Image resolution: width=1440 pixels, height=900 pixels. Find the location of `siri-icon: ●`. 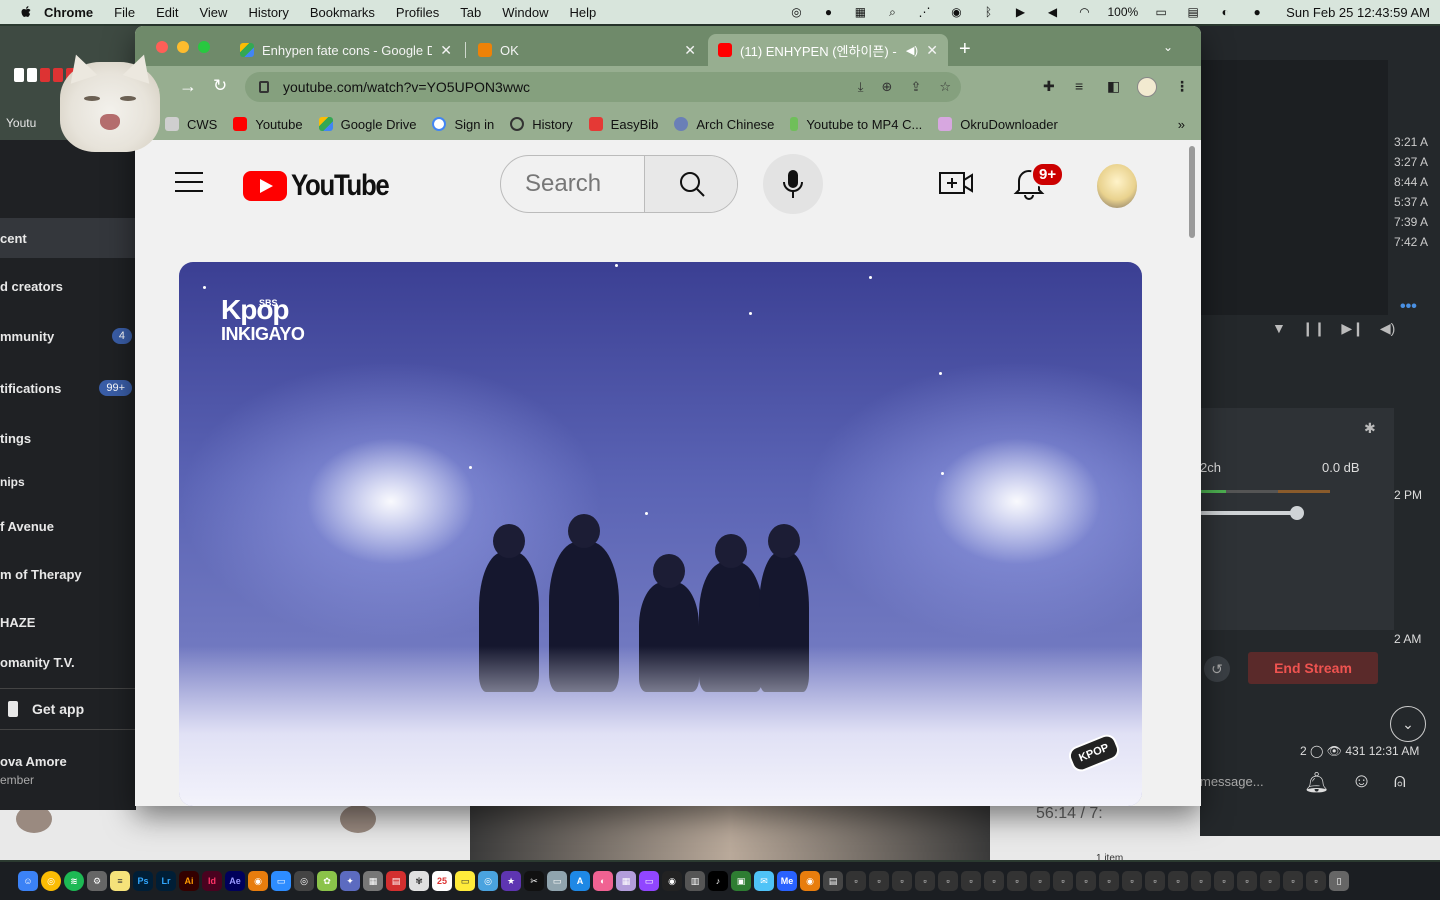

siri-icon: ● is located at coordinates (1257, 12).